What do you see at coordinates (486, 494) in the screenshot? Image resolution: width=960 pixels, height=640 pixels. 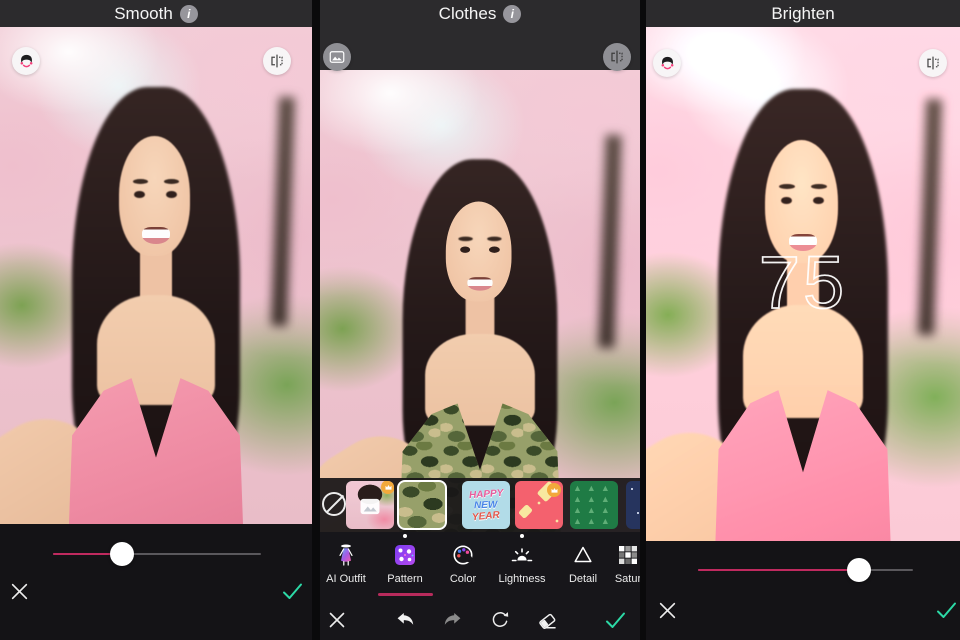 I see `hny-text: HAPPY` at bounding box center [486, 494].